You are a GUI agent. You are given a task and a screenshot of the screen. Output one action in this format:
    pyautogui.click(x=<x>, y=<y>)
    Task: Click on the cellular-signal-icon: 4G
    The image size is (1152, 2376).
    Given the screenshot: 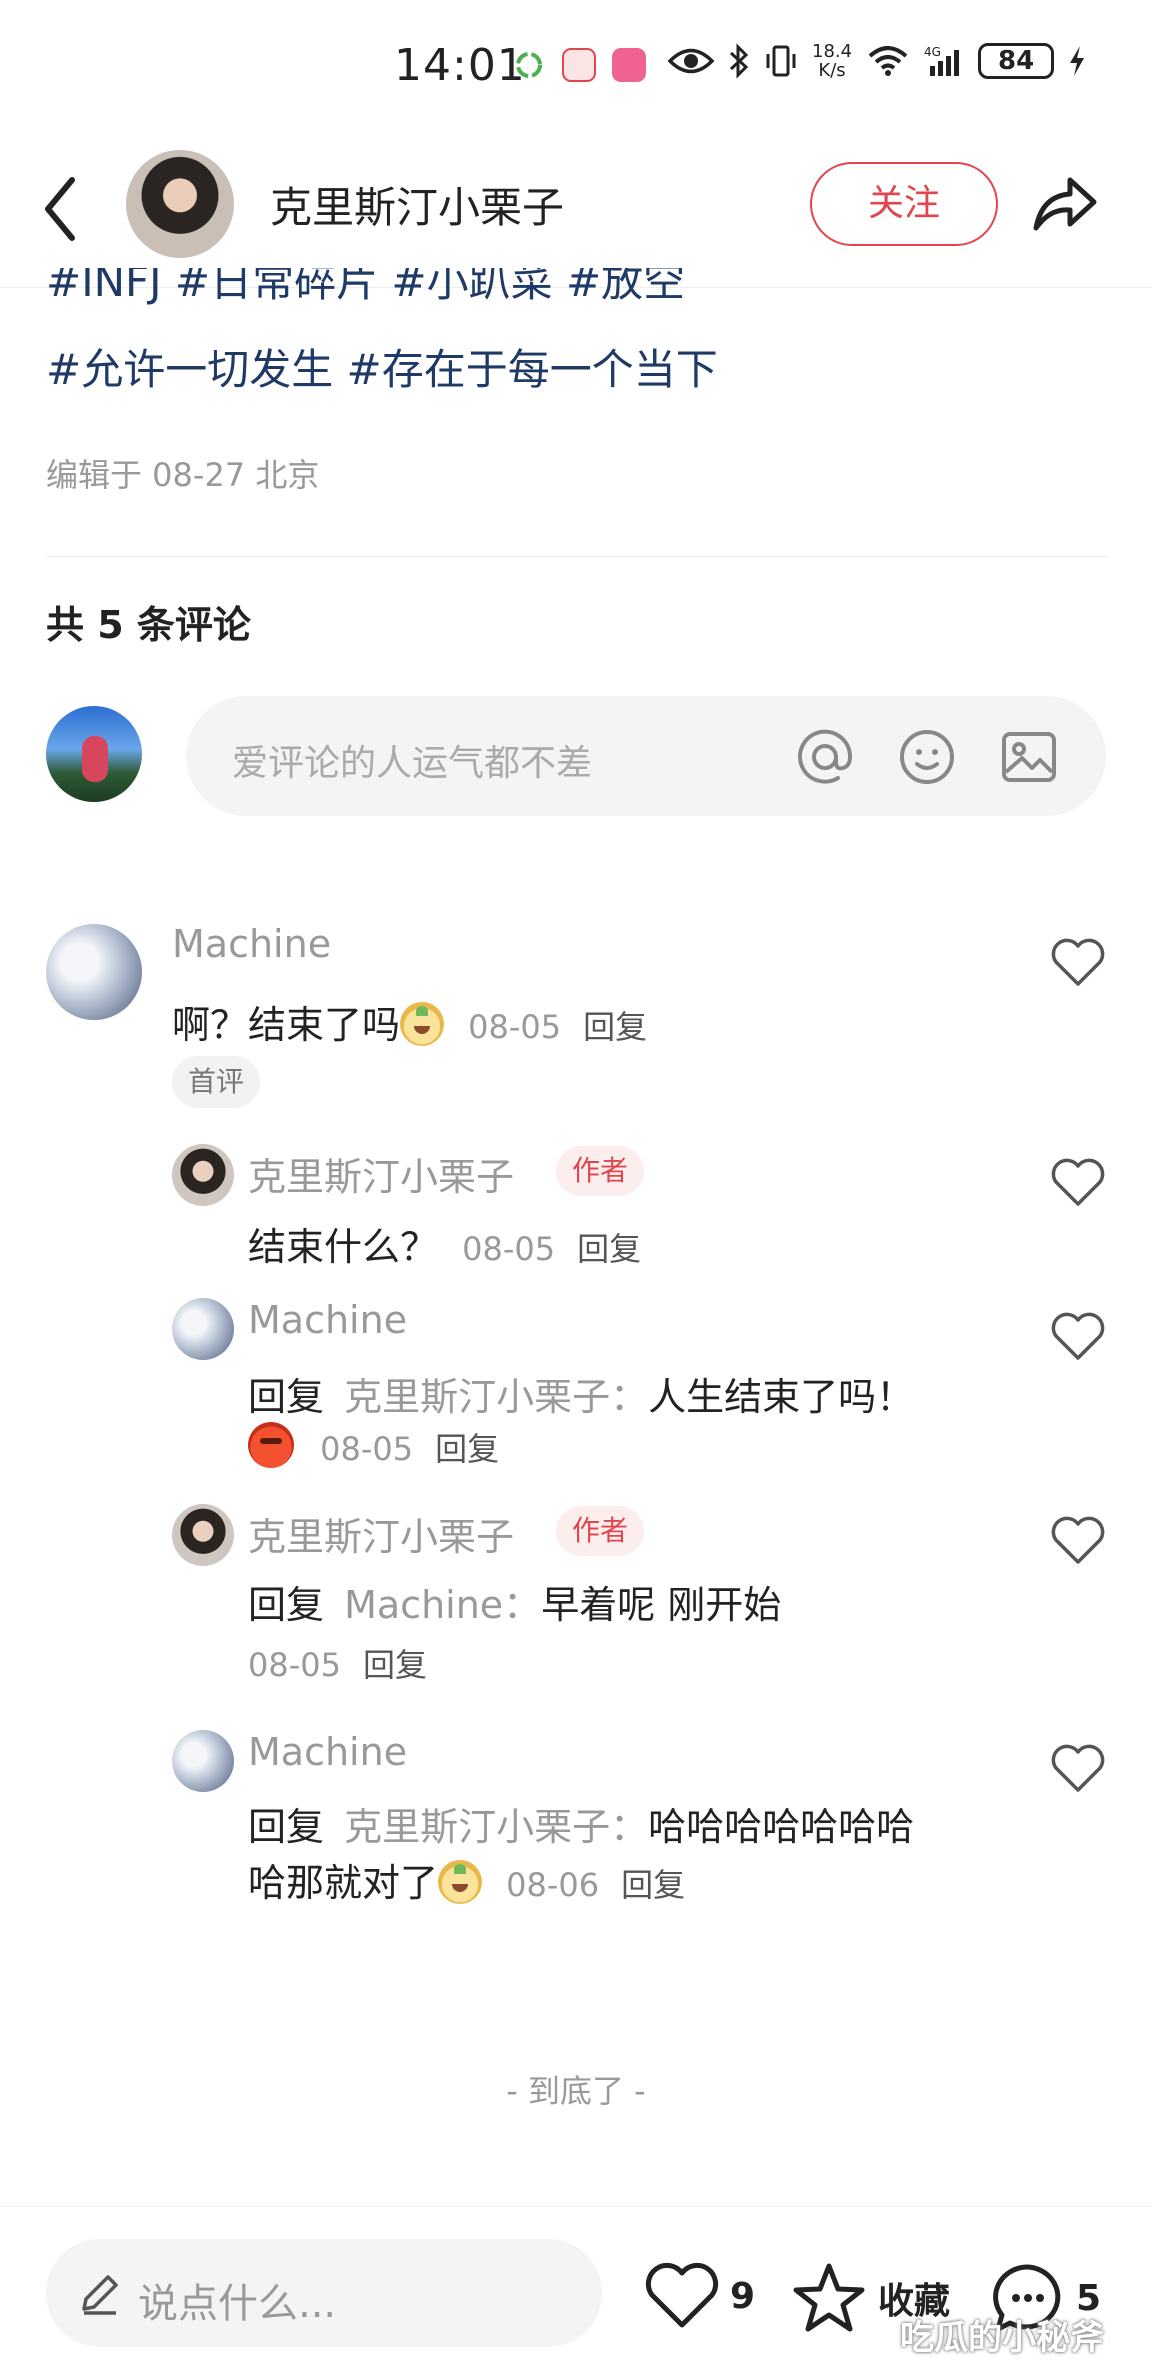 What is the action you would take?
    pyautogui.click(x=942, y=60)
    